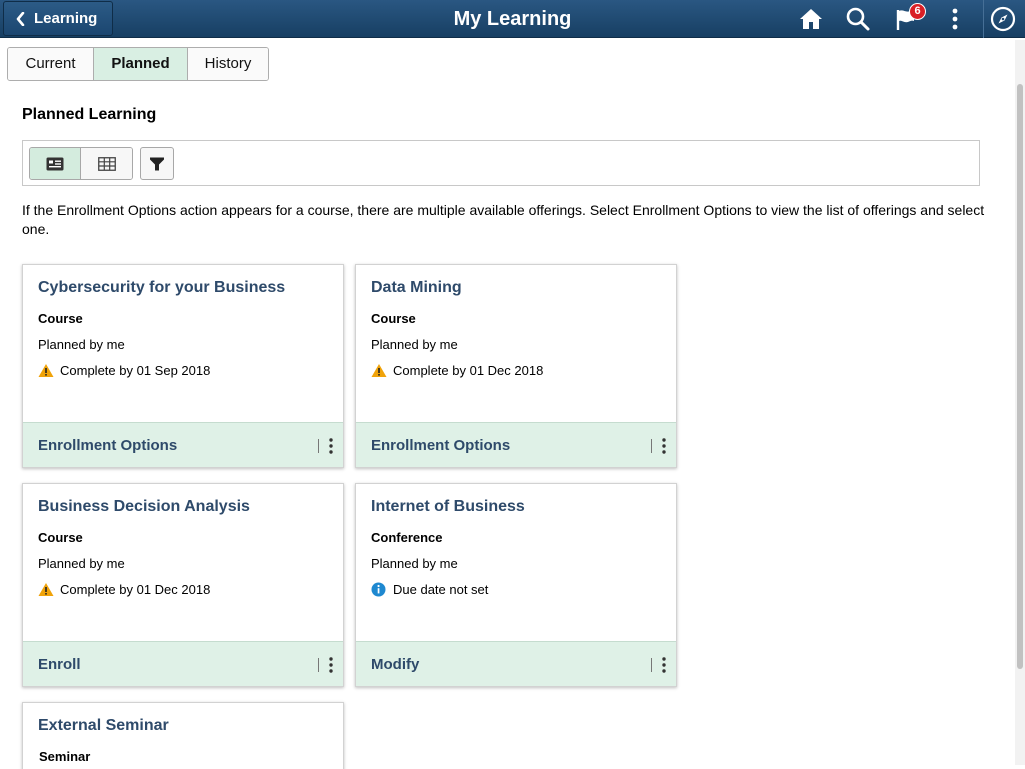 This screenshot has height=769, width=1025. I want to click on home-icon, so click(811, 19).